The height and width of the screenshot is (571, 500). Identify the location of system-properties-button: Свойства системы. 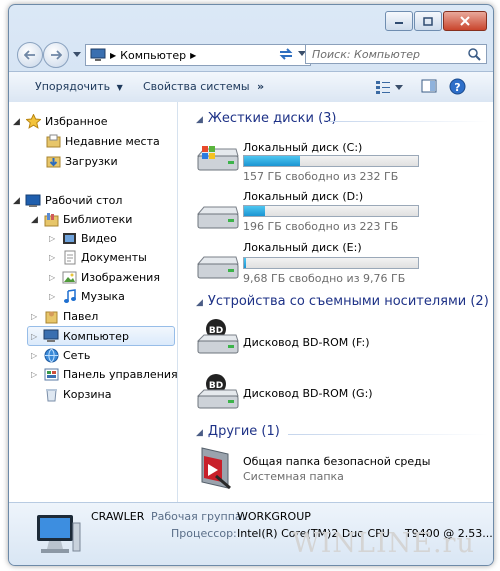
(196, 86).